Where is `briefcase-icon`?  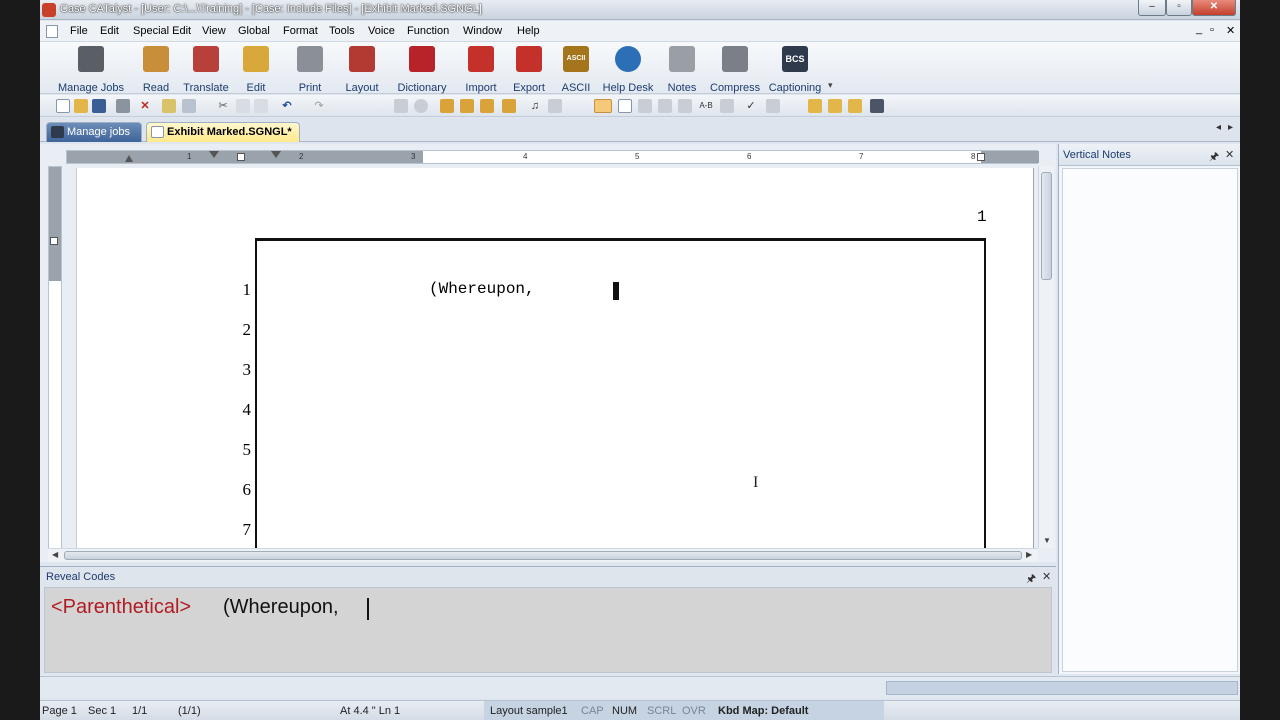
briefcase-icon is located at coordinates (91, 59).